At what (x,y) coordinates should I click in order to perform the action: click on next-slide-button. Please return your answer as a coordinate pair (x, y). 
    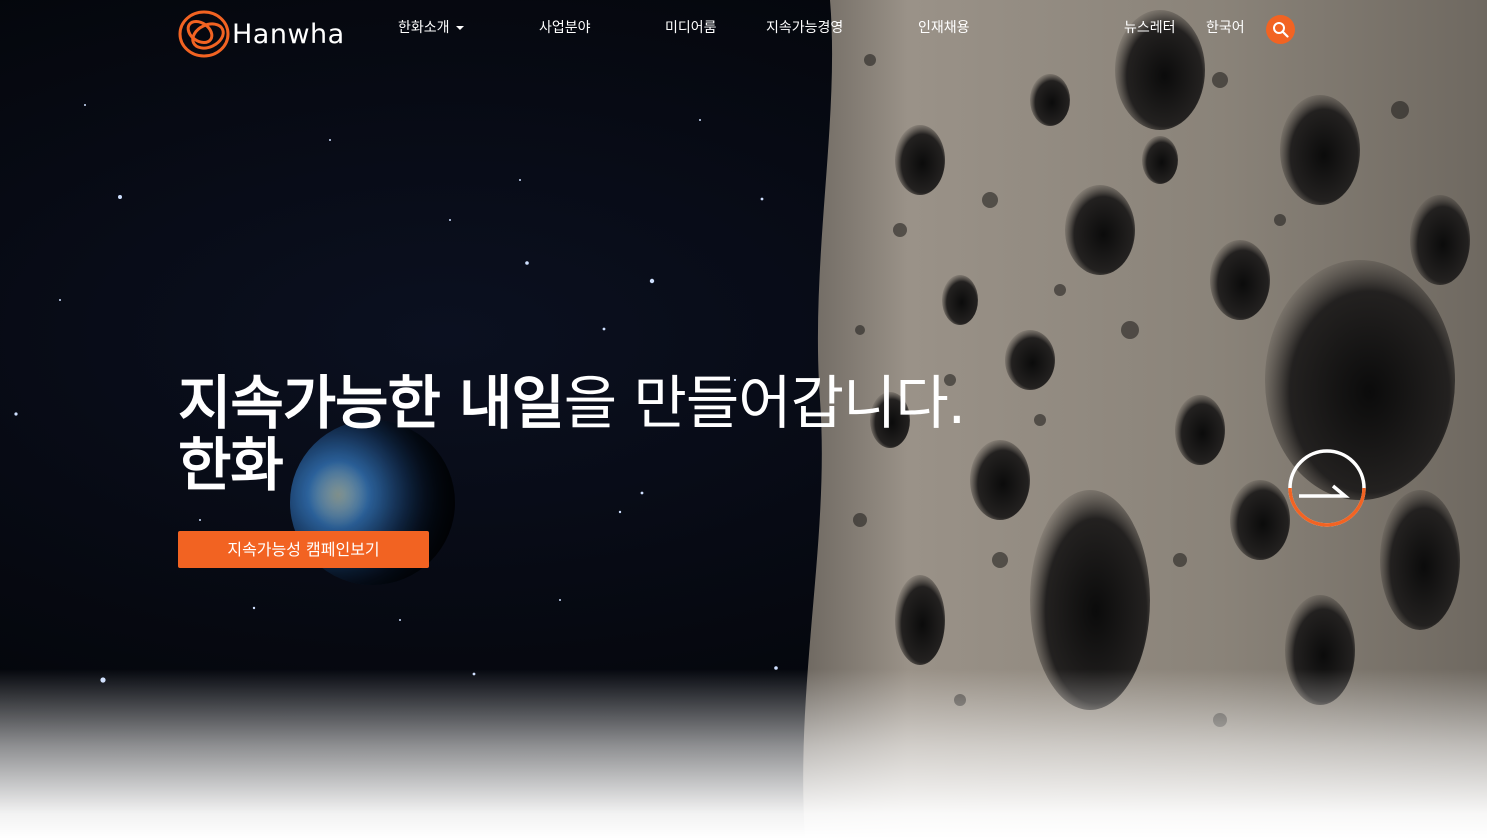
    Looking at the image, I should click on (1327, 488).